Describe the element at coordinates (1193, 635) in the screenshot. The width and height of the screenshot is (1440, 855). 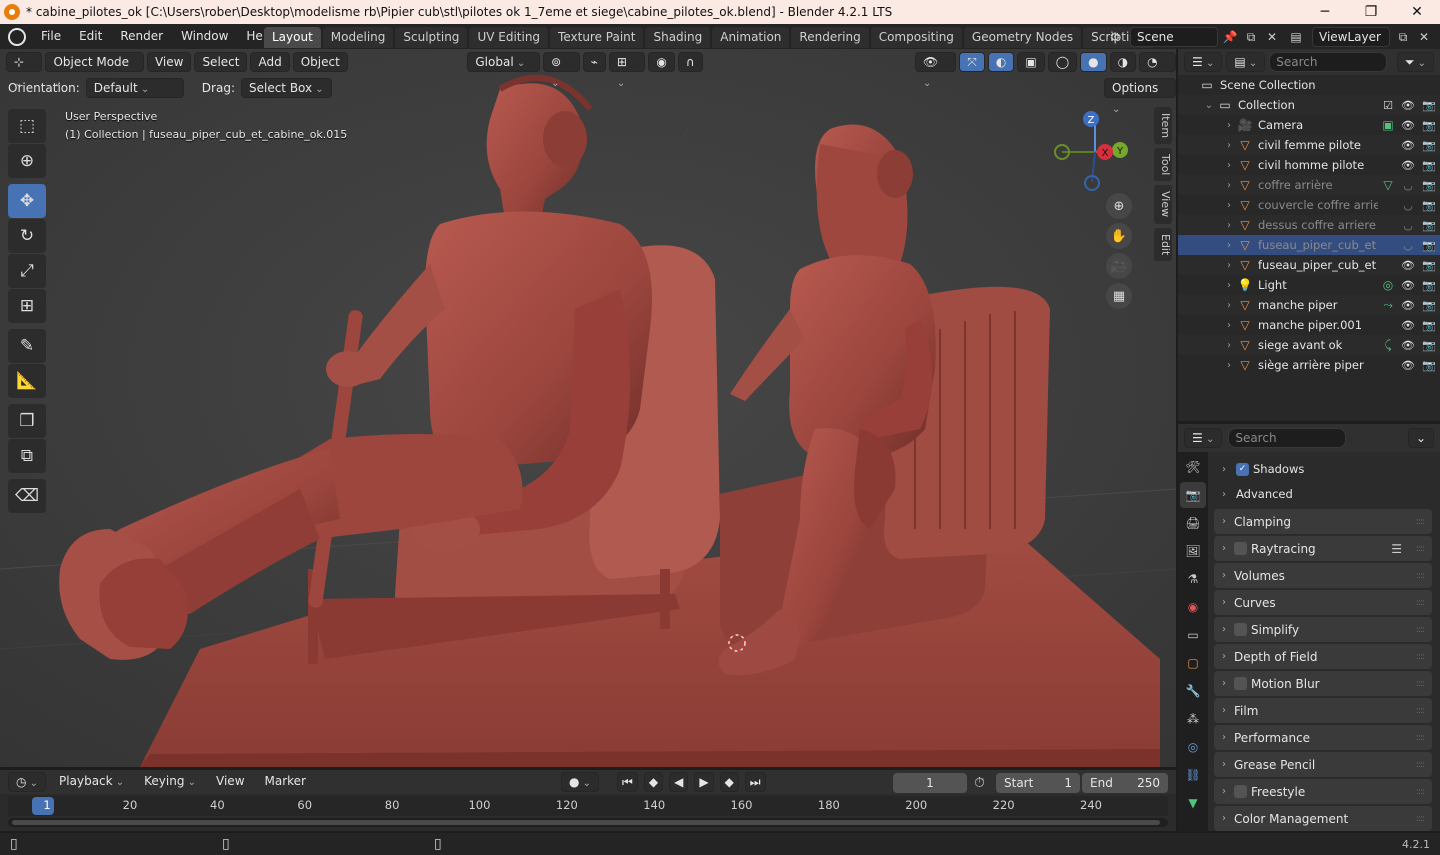
I see `collection-tab-icon: ▭` at that location.